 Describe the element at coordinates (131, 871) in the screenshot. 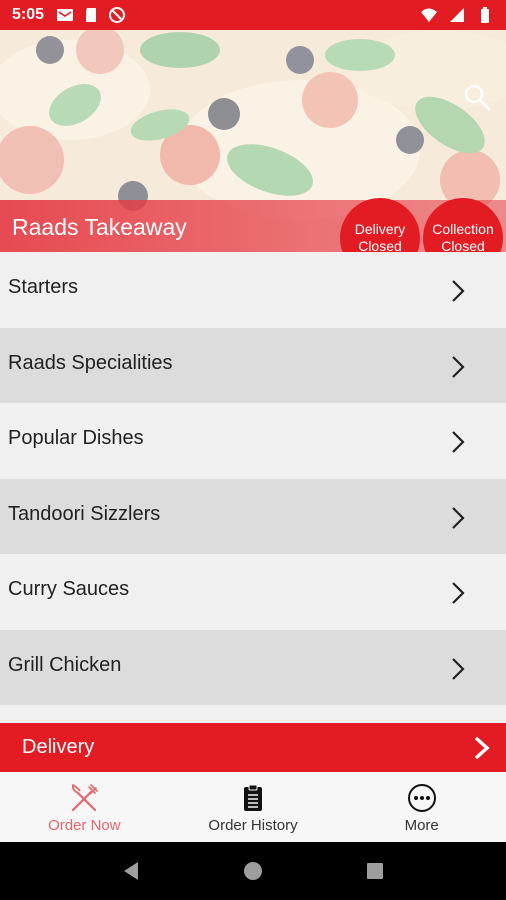

I see `back-icon` at that location.